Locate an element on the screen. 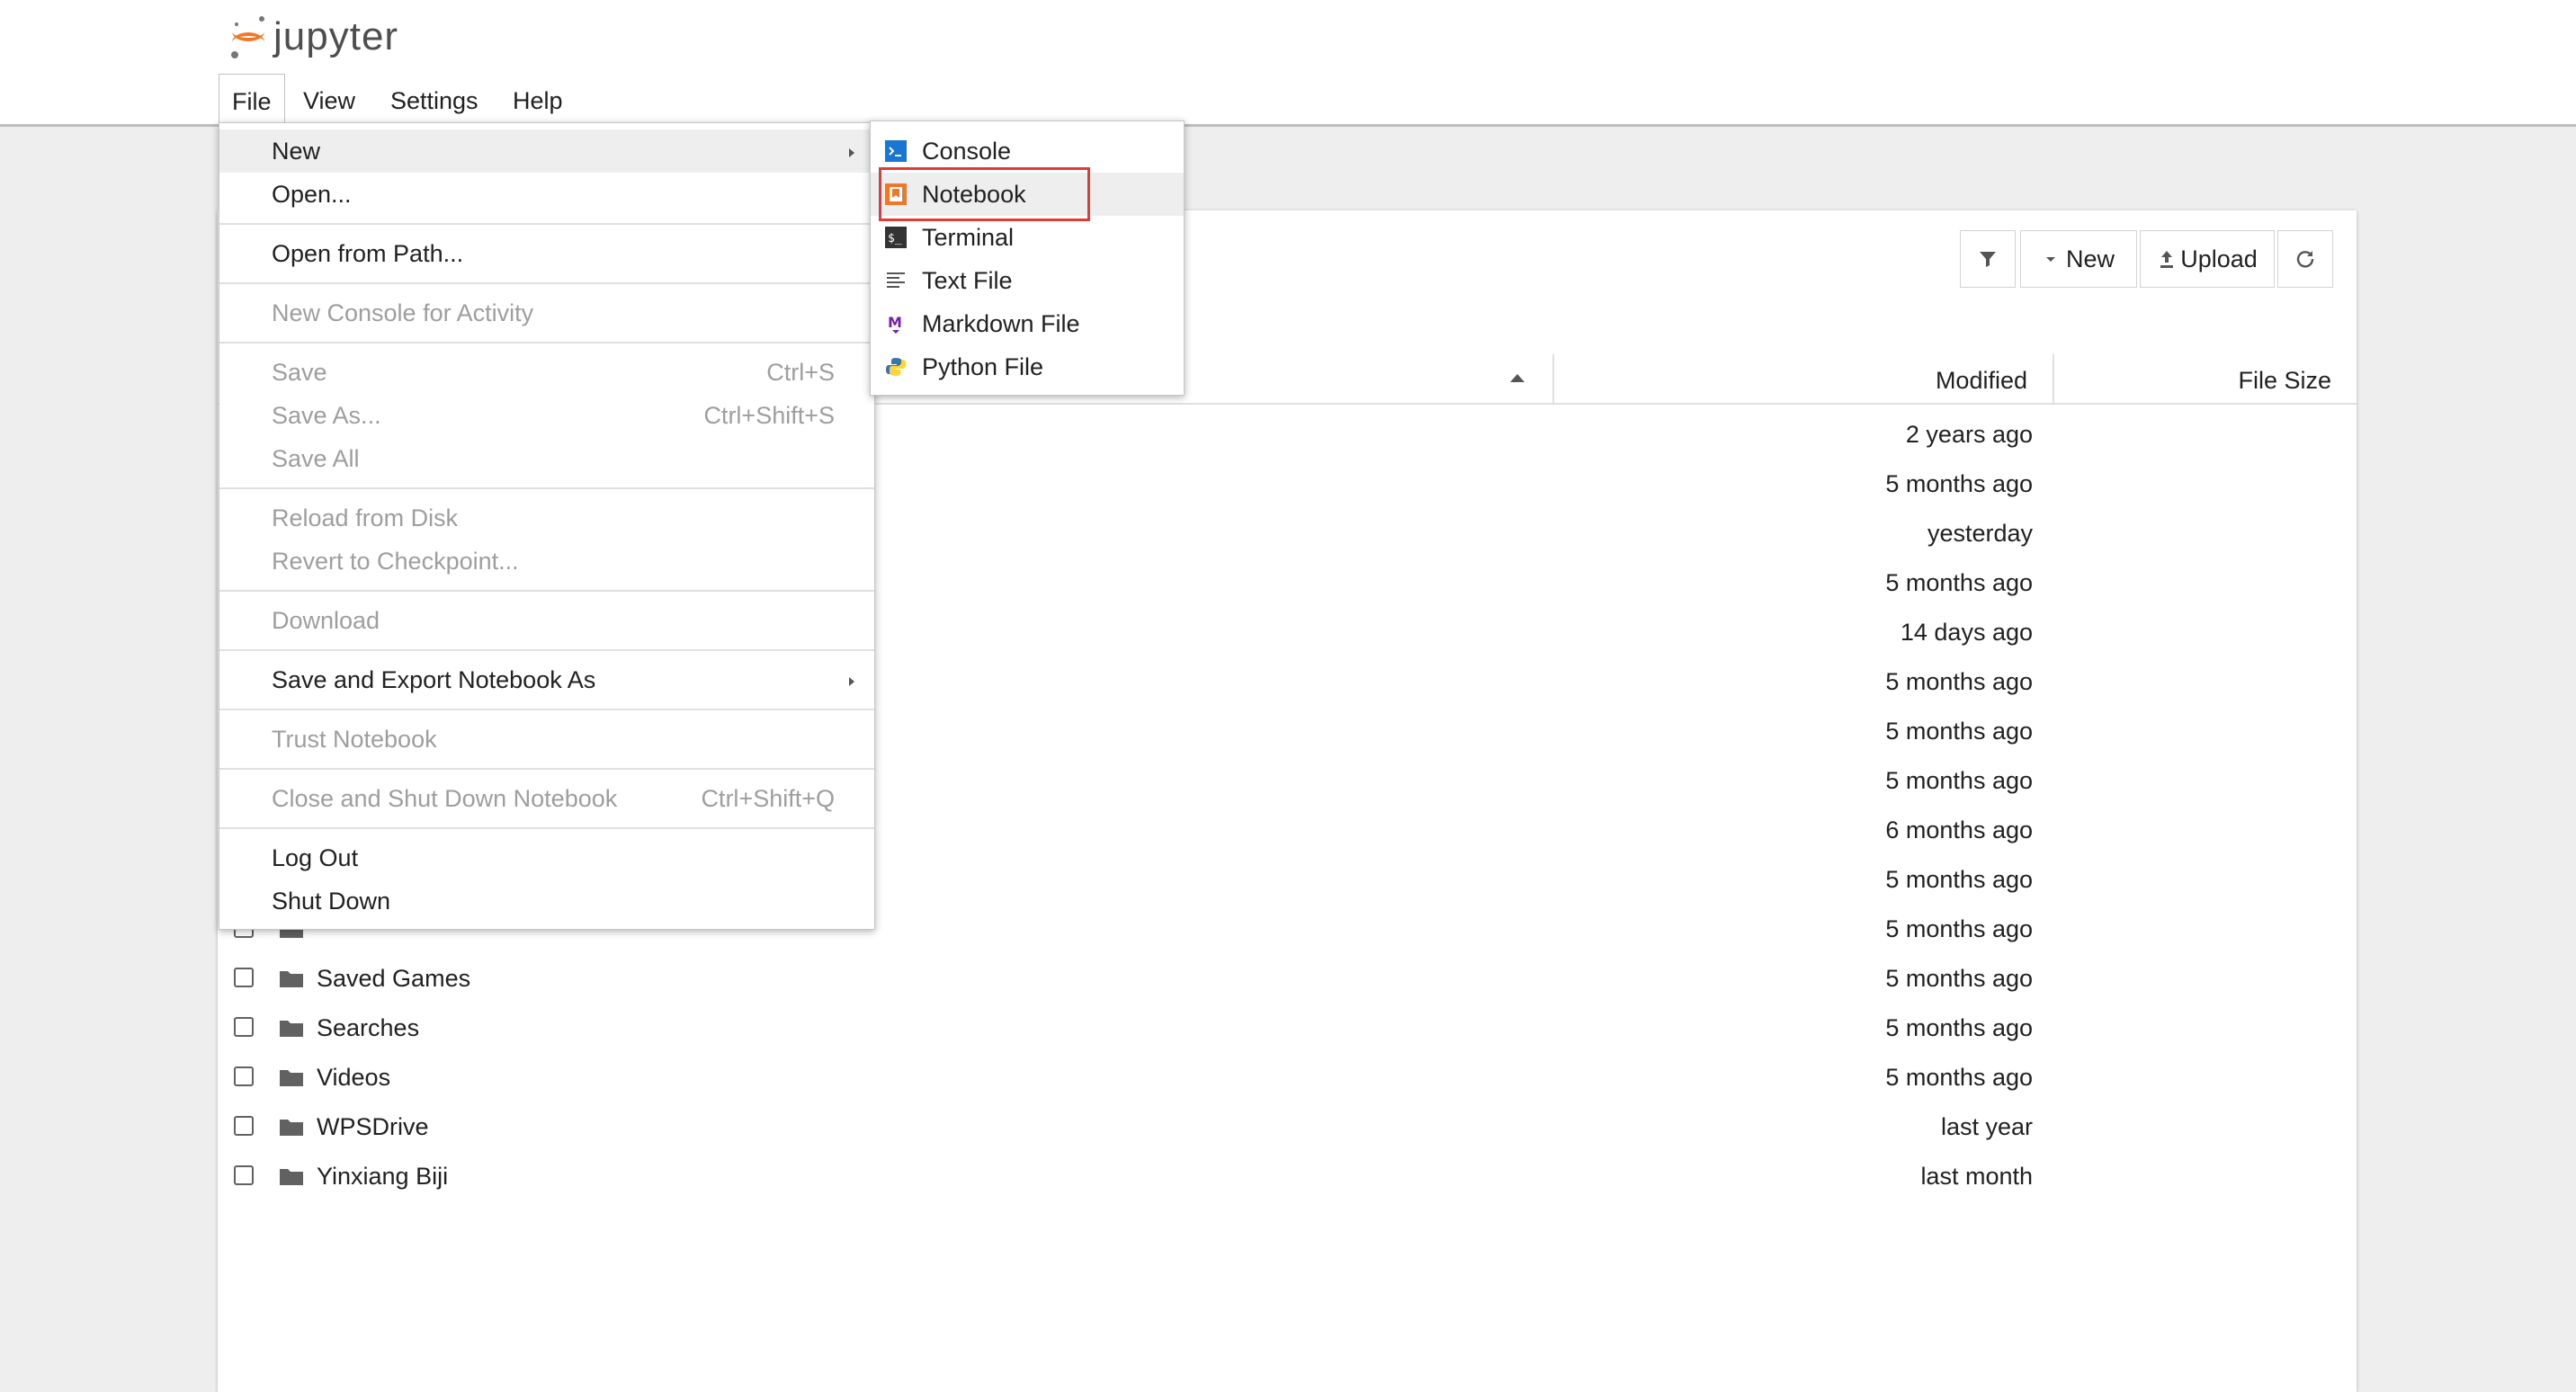 This screenshot has width=2576, height=1392. jupyter-logo: jupyter is located at coordinates (313, 37).